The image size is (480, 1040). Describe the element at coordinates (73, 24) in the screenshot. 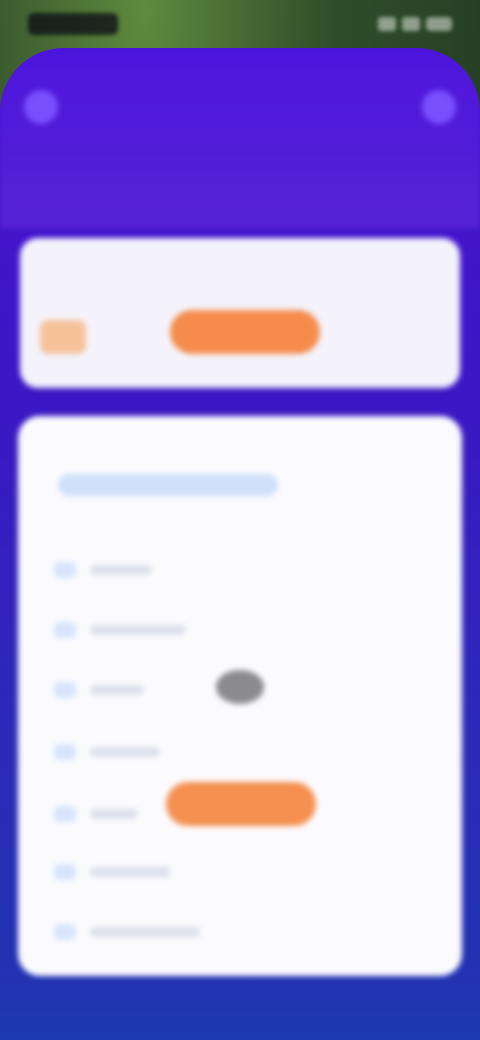

I see `status-time` at that location.